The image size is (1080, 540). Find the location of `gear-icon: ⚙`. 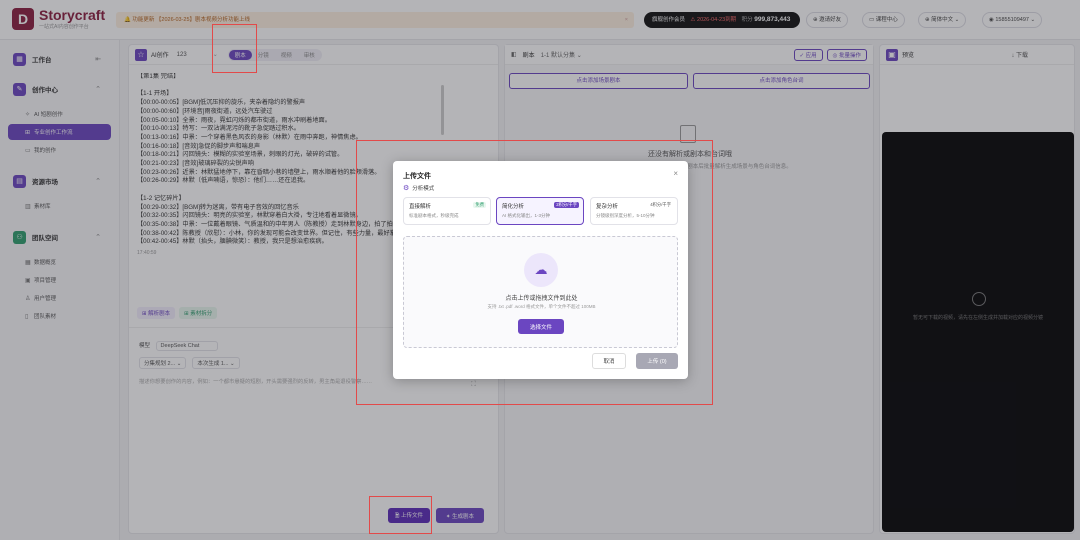

gear-icon: ⚙ is located at coordinates (406, 188).